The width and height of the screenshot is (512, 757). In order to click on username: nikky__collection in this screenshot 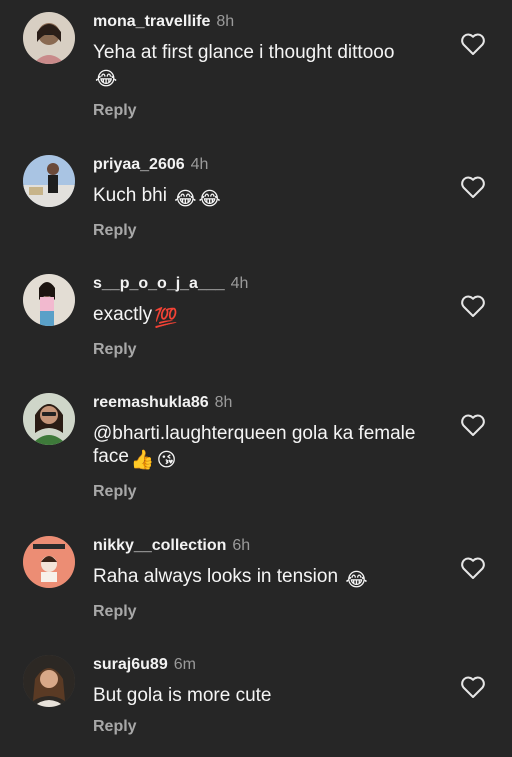, I will do `click(159, 545)`.